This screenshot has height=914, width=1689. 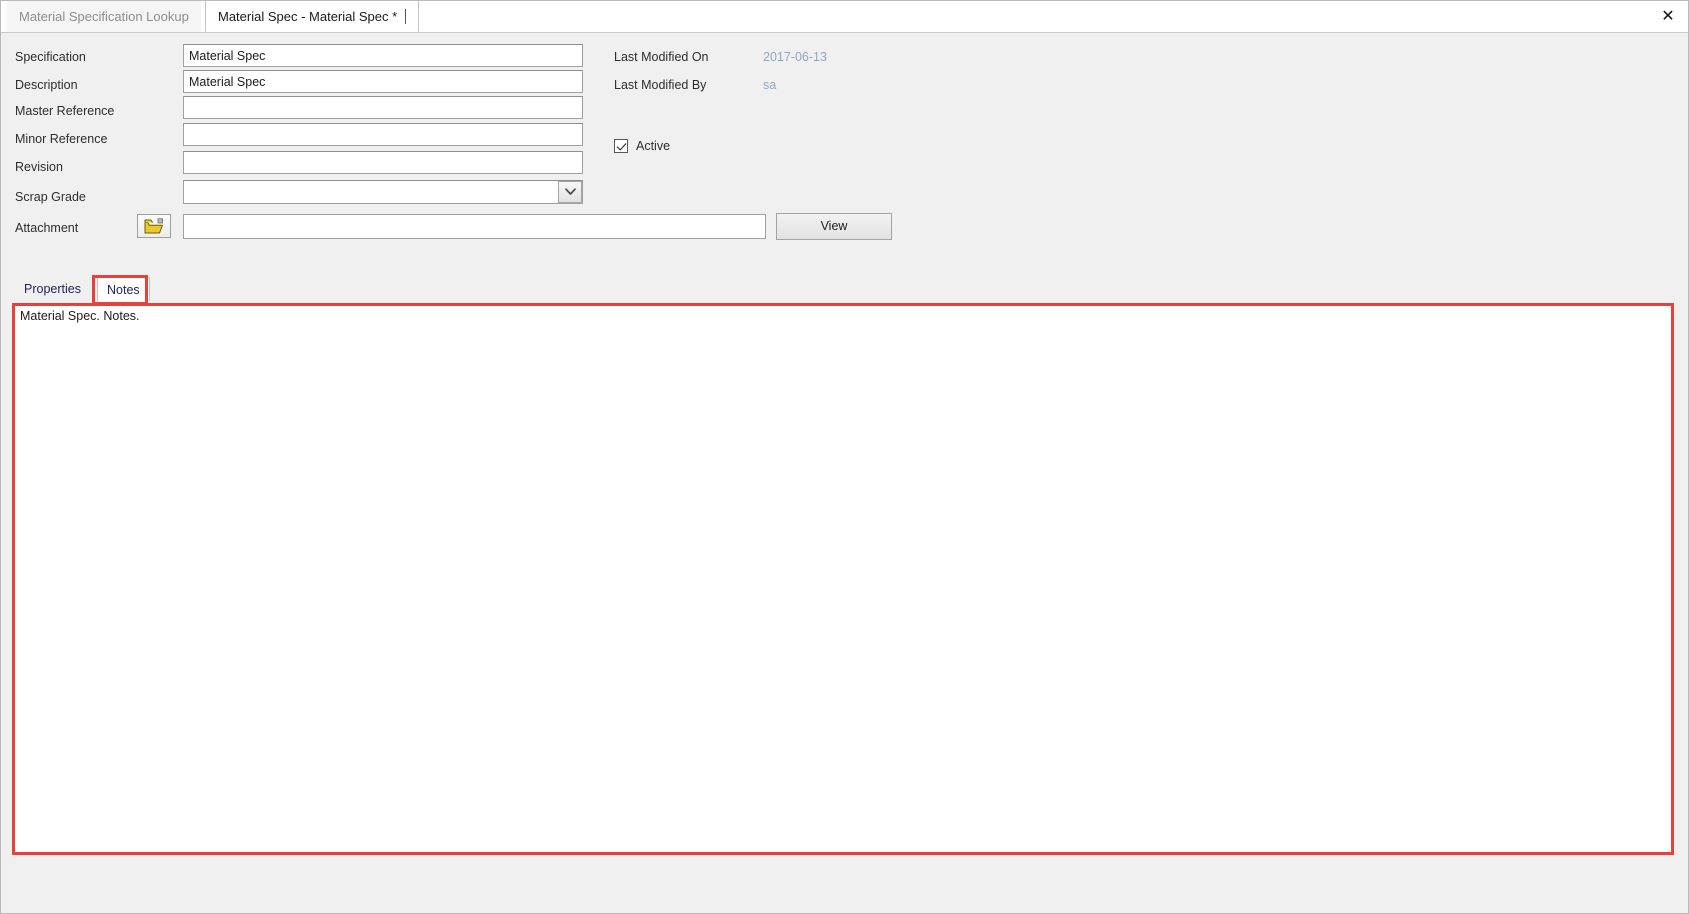 I want to click on chevron-down-icon, so click(x=570, y=192).